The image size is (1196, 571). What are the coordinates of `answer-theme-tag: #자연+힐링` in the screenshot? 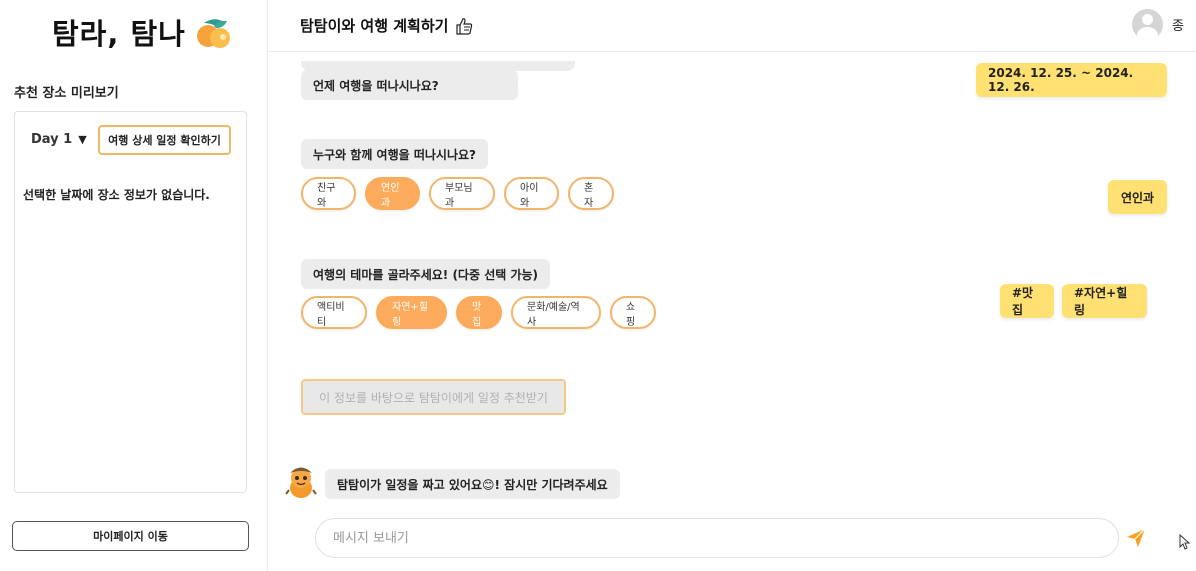 It's located at (1104, 301).